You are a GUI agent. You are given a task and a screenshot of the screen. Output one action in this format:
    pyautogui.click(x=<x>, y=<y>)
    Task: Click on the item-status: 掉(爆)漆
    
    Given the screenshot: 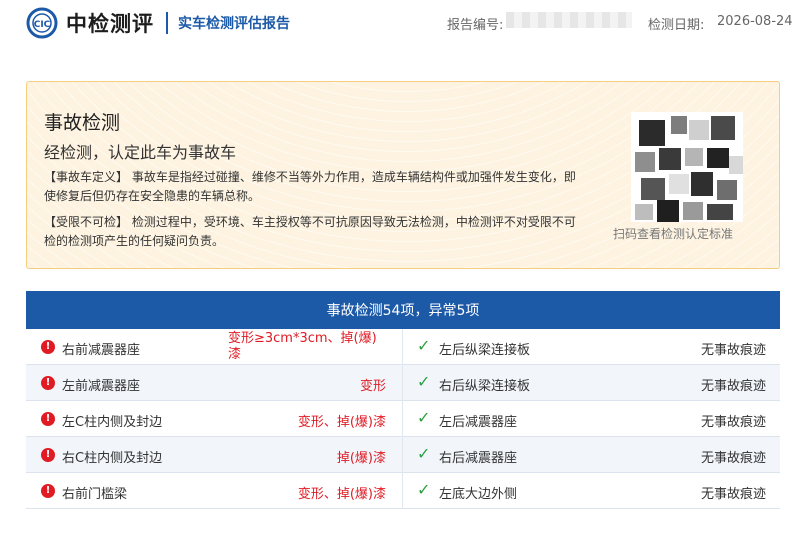 What is the action you would take?
    pyautogui.click(x=361, y=458)
    